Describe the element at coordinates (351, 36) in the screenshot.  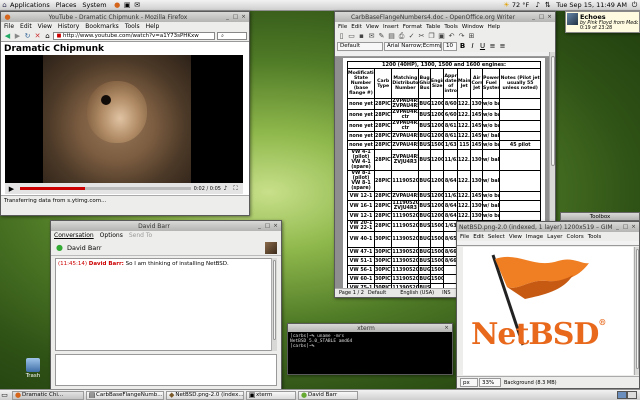
I see `open-icon: ▭` at that location.